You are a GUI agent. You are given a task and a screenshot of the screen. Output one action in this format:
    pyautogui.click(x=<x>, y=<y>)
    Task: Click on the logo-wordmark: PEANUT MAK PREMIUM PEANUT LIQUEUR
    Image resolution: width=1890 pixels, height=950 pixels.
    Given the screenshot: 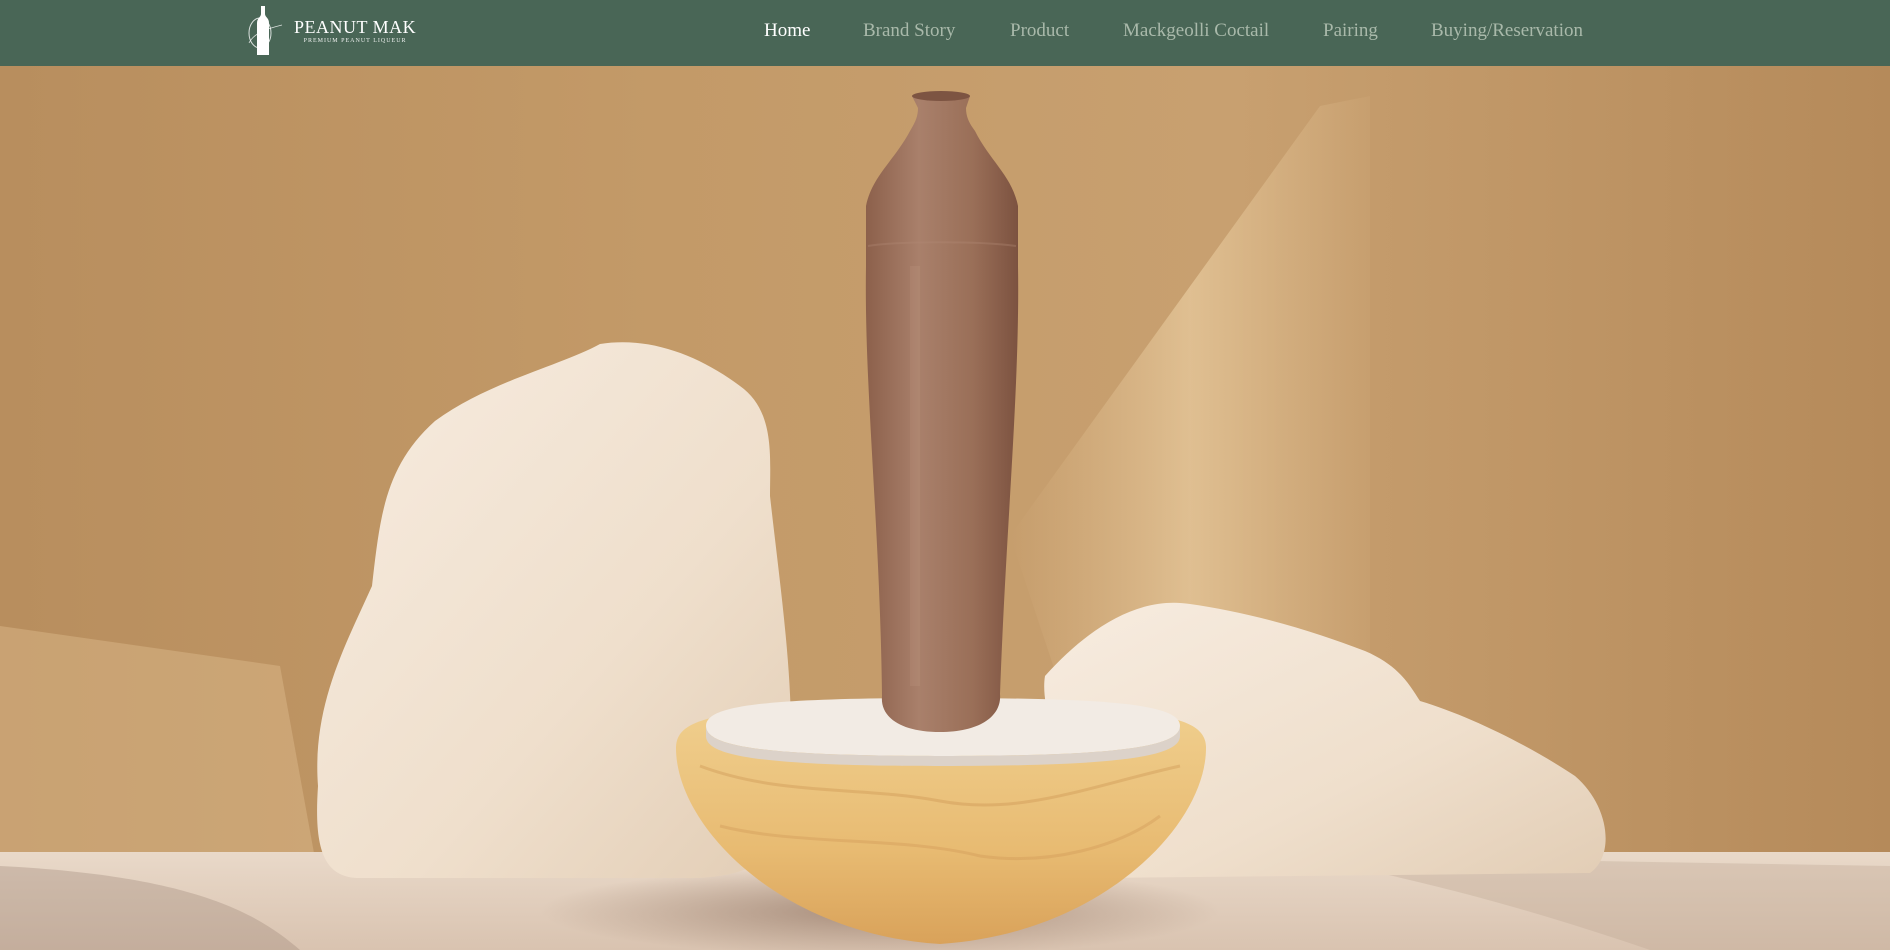 What is the action you would take?
    pyautogui.click(x=355, y=31)
    